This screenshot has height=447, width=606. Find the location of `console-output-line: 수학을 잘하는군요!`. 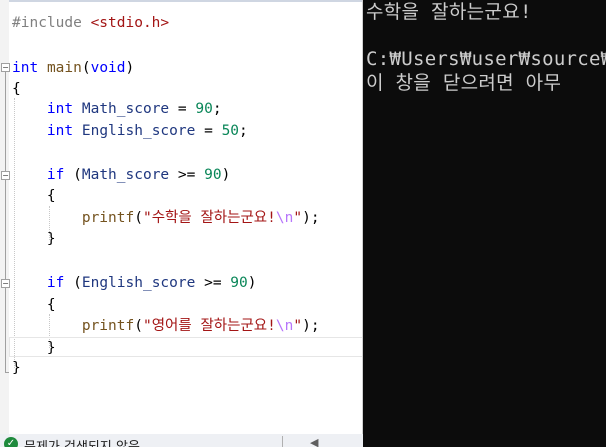

console-output-line: 수학을 잘하는군요! is located at coordinates (449, 12).